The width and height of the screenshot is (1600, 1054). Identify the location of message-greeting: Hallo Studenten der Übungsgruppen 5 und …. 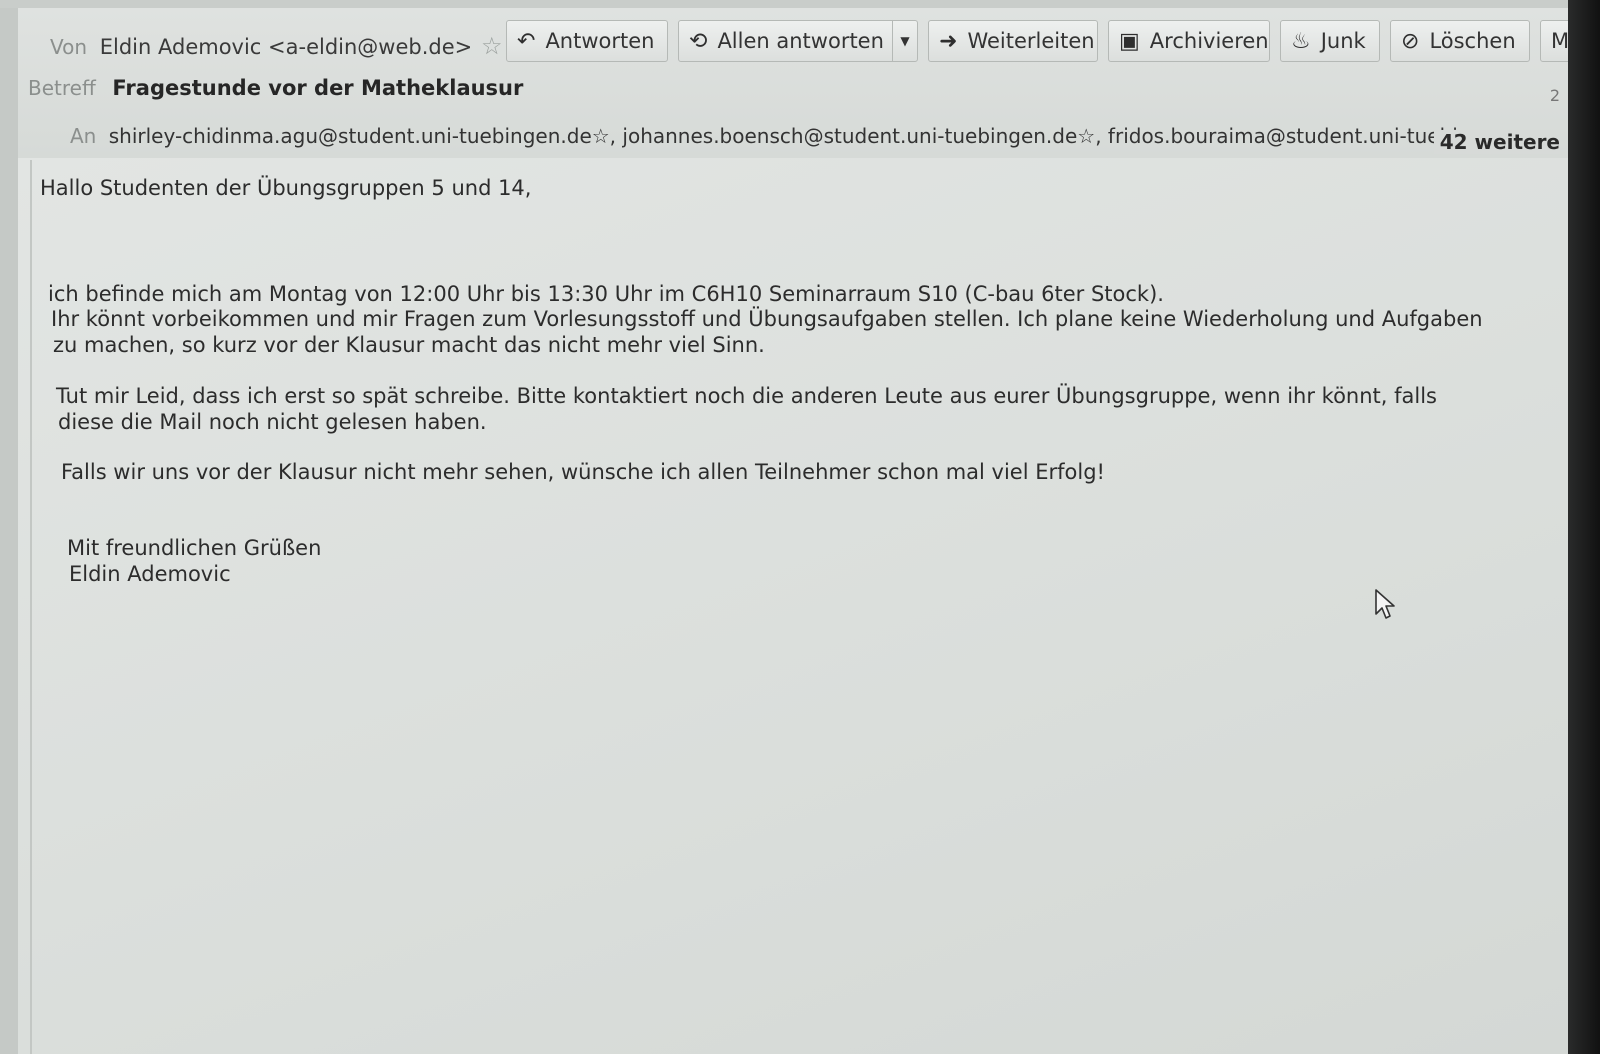
(286, 188).